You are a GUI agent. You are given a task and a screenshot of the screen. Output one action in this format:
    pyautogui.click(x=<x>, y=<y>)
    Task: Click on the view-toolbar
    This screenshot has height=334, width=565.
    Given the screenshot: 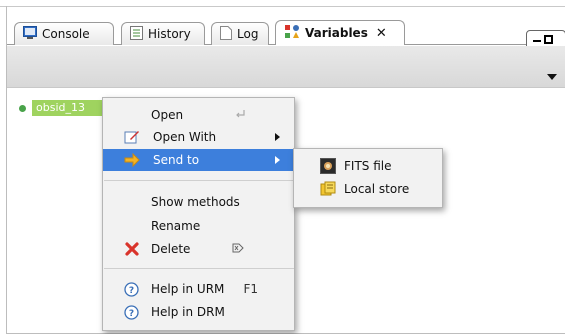 What is the action you would take?
    pyautogui.click(x=286, y=67)
    